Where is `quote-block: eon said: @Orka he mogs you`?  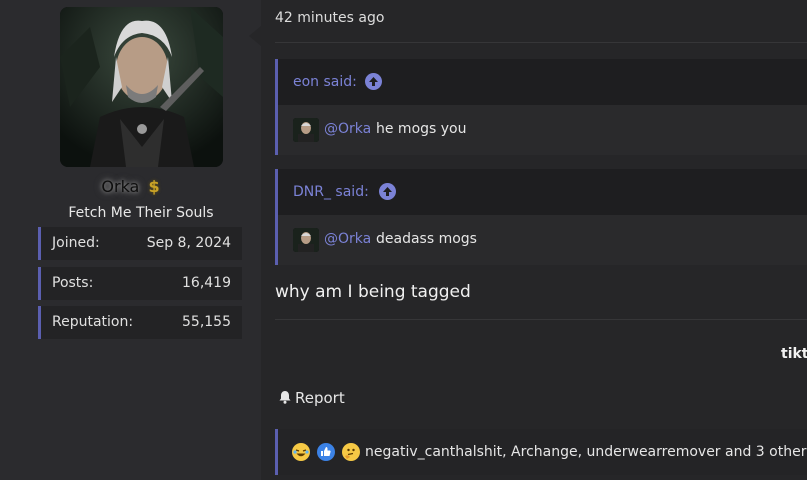
quote-block: eon said: @Orka he mogs you is located at coordinates (541, 107).